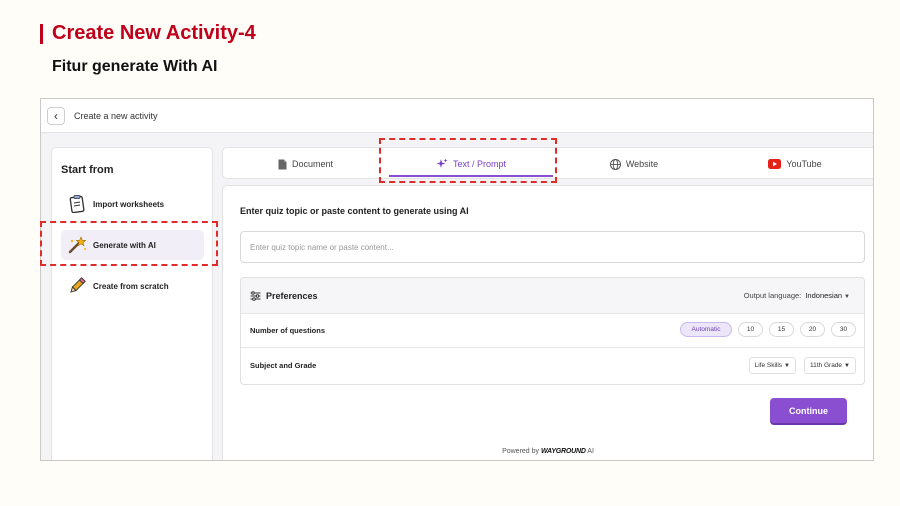 The image size is (900, 506). I want to click on subject-grade-selects: Life Skills ▼ 11th Grade ▼, so click(798, 365).